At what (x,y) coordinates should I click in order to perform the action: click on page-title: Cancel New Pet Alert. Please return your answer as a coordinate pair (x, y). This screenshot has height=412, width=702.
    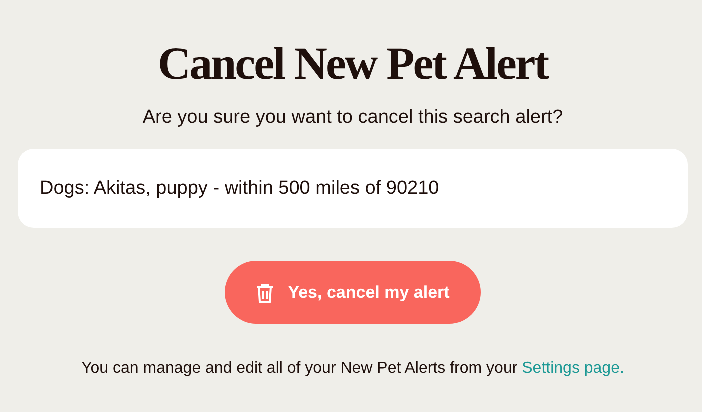
    Looking at the image, I should click on (353, 64).